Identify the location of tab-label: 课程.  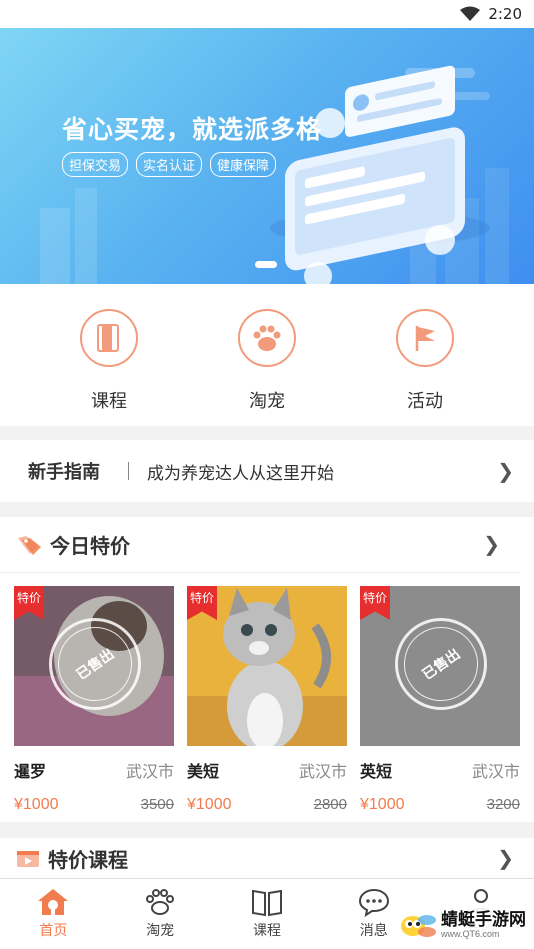
(266, 930).